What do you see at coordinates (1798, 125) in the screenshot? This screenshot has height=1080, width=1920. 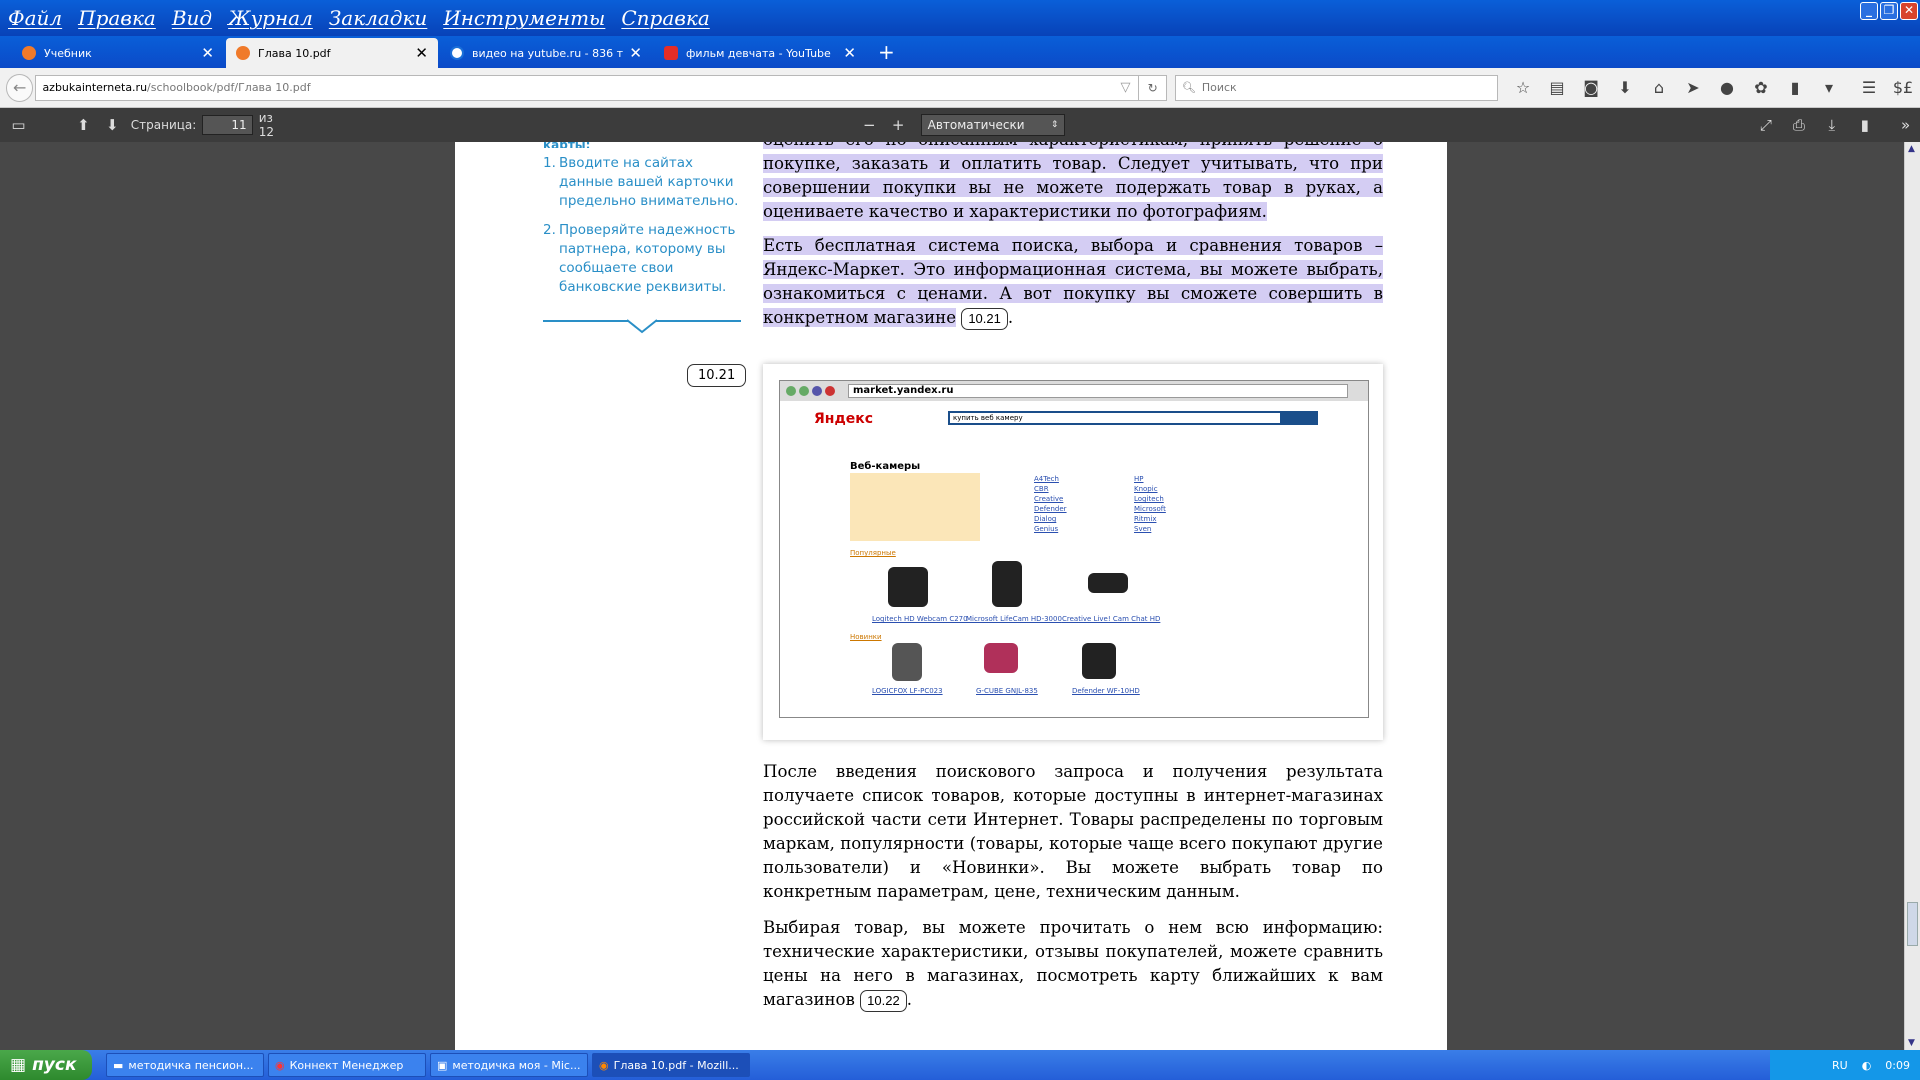 I see `print-icon: ⎙` at bounding box center [1798, 125].